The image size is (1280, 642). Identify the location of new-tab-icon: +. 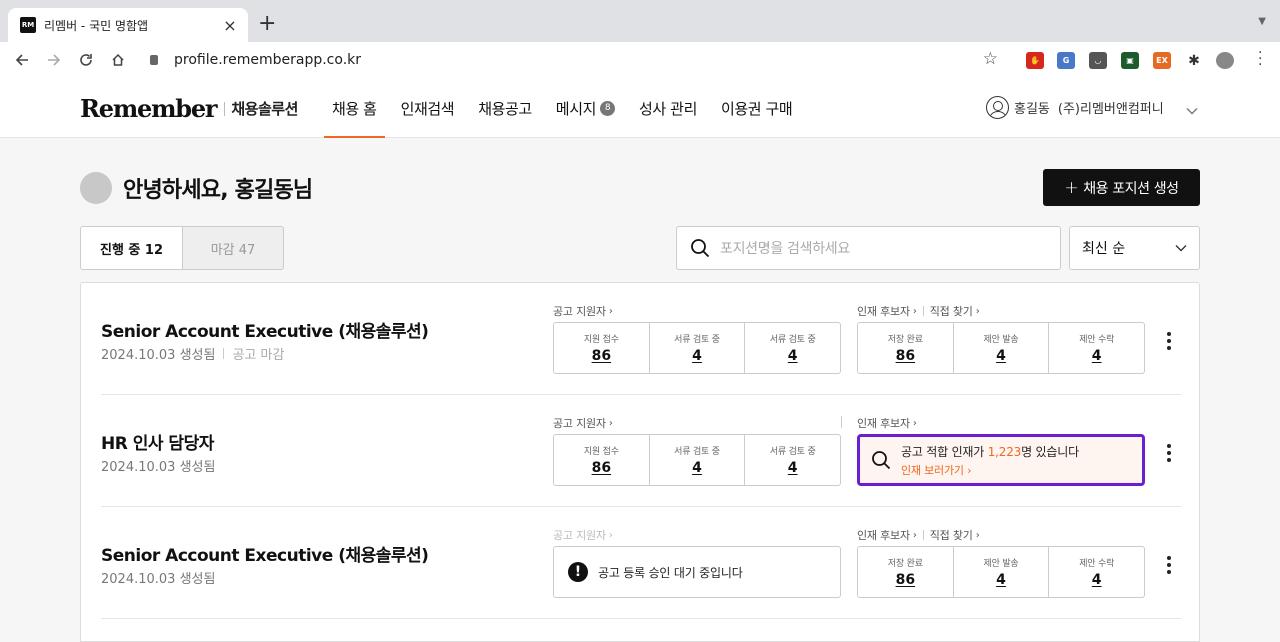
(267, 24).